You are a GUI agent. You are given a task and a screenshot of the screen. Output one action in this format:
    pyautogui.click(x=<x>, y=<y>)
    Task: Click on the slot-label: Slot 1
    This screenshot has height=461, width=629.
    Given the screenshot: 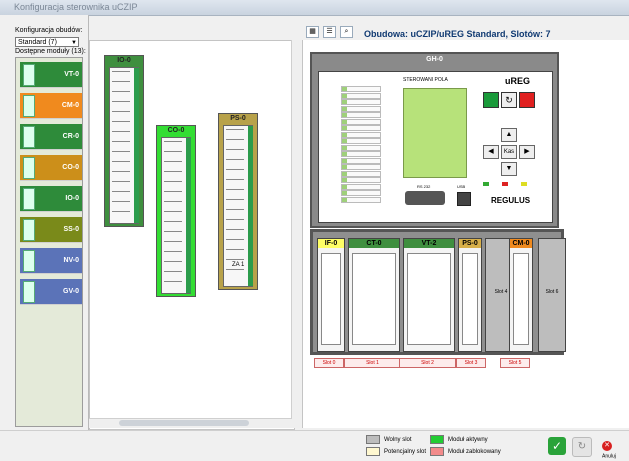 What is the action you would take?
    pyautogui.click(x=372, y=363)
    